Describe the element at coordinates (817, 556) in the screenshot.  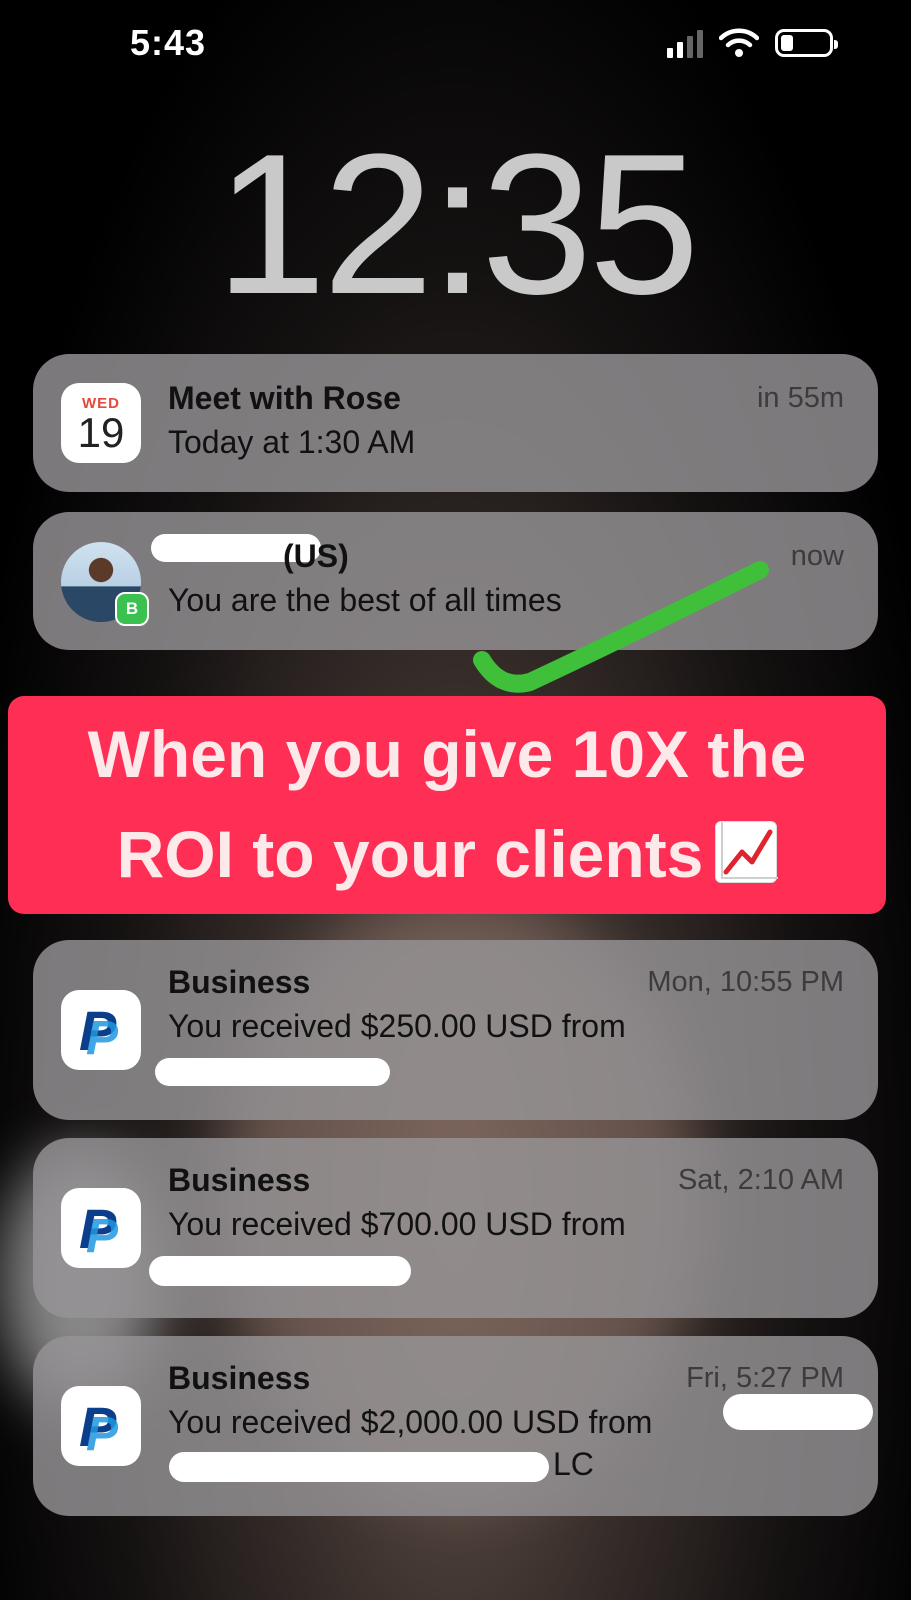
I see `notification-time: now` at that location.